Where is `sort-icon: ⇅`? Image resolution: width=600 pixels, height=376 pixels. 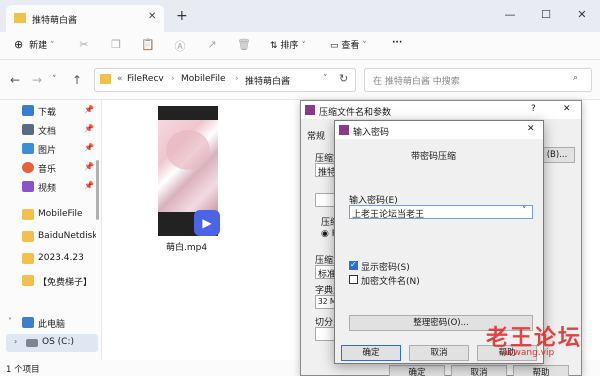
sort-icon: ⇅ is located at coordinates (274, 46).